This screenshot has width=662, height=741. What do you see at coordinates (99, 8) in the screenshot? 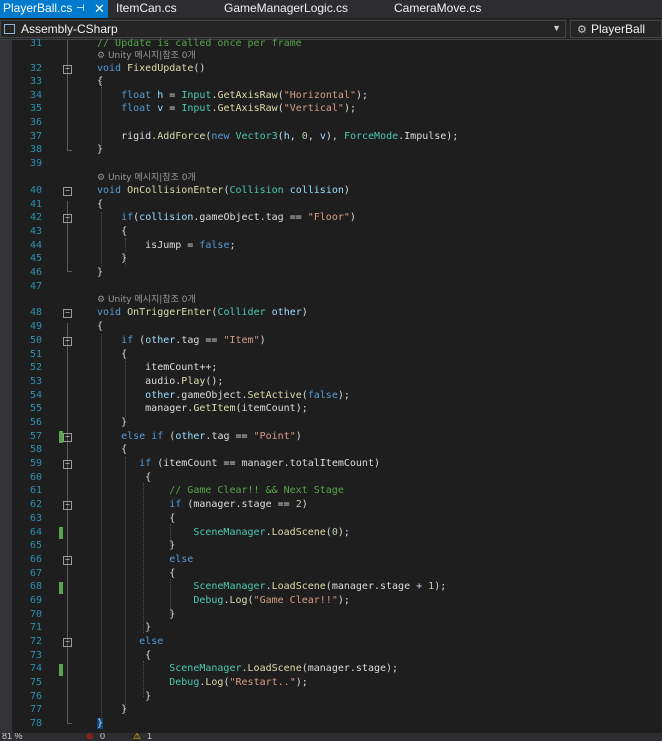
I see `close-icon: ✕` at bounding box center [99, 8].